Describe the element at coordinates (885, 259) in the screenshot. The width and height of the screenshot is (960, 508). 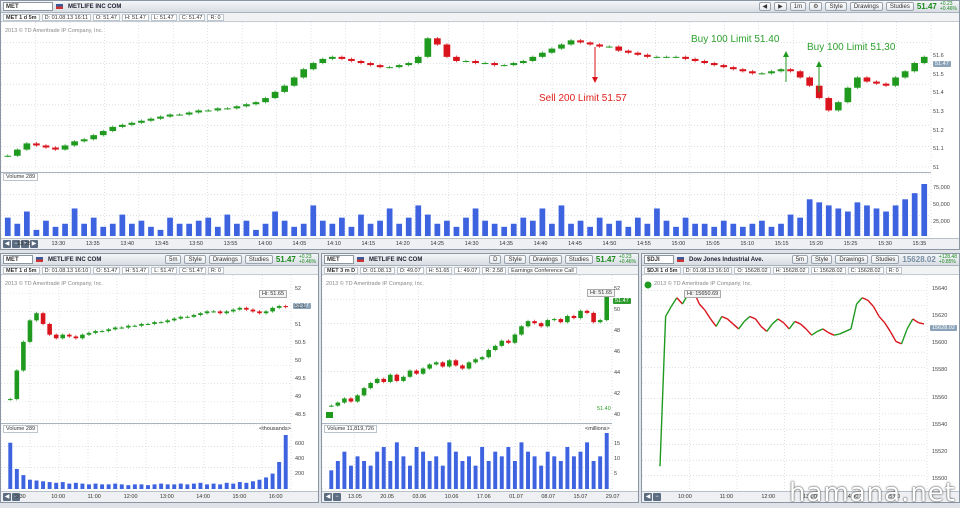
I see `right-studies-button: Studies` at that location.